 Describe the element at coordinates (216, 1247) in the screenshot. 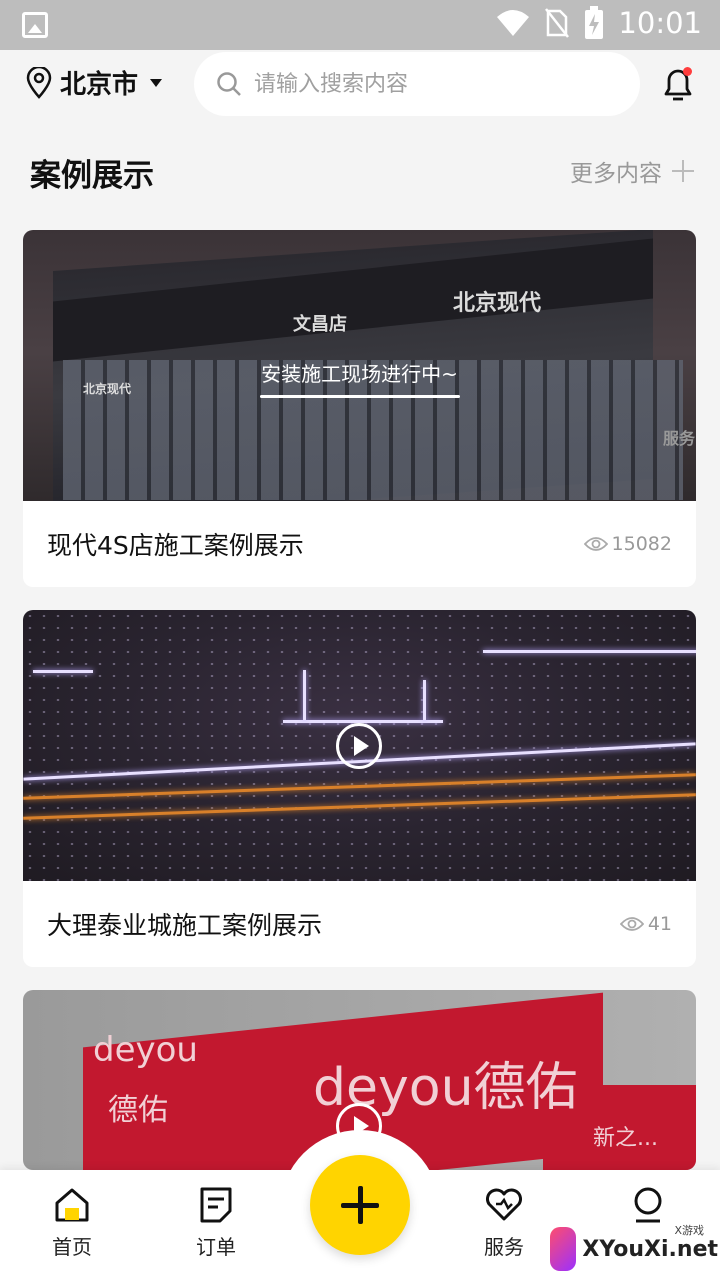

I see `nav-orders-label: 订单` at that location.